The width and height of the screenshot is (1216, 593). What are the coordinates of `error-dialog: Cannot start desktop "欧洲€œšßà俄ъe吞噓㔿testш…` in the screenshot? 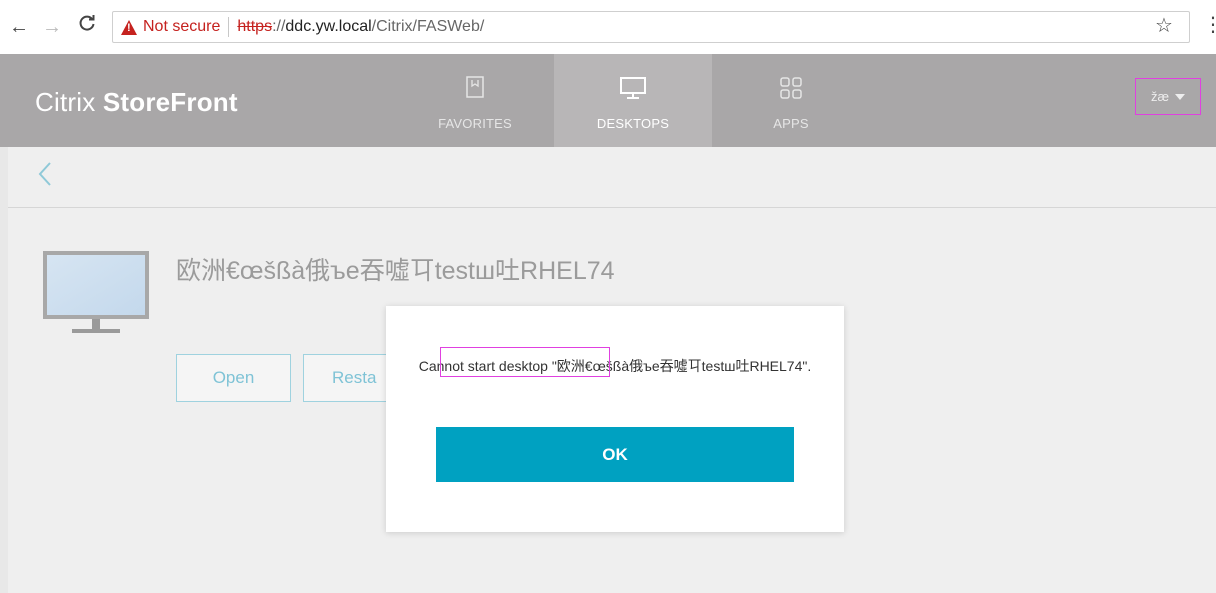 It's located at (615, 419).